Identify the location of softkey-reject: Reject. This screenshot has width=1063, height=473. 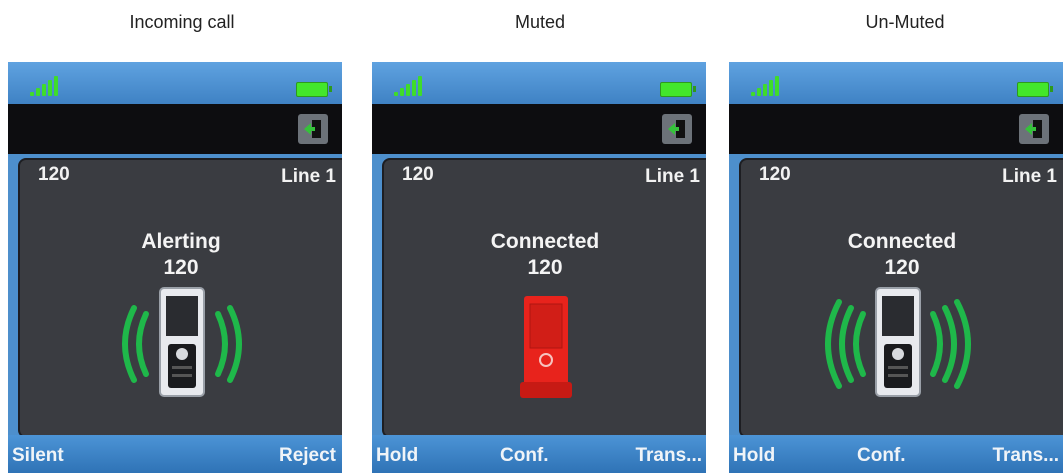
(307, 456).